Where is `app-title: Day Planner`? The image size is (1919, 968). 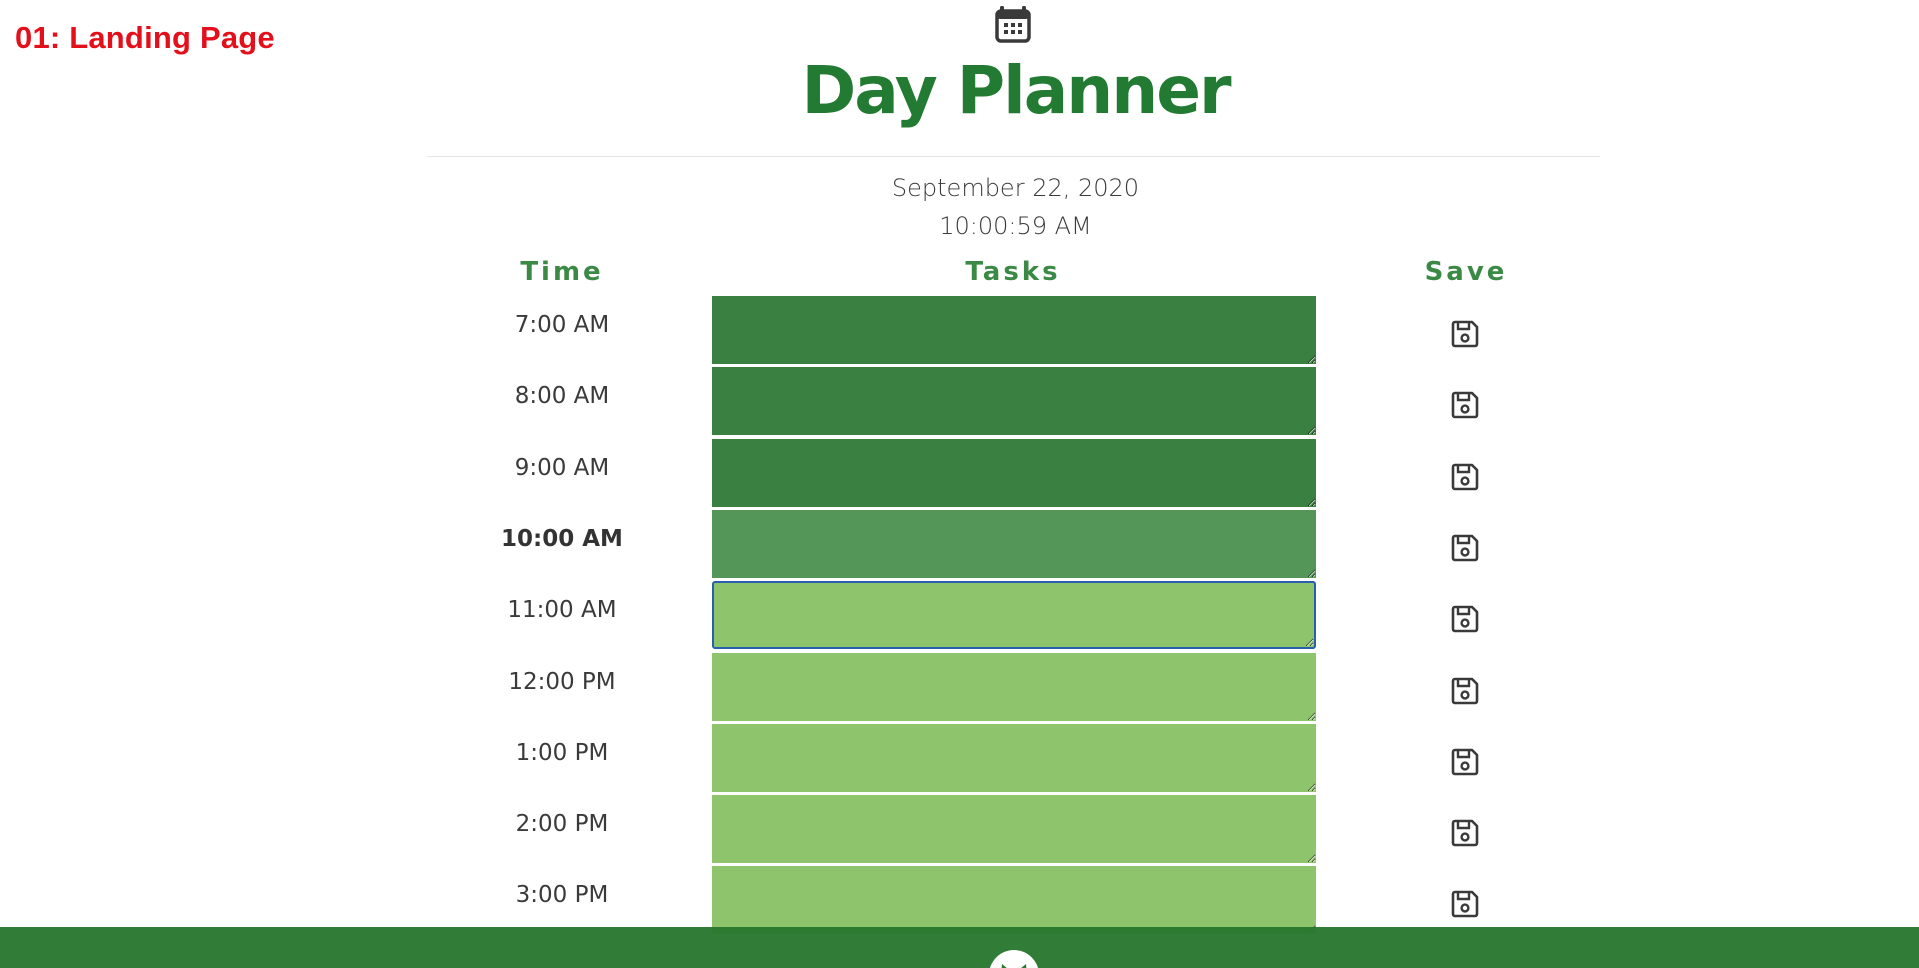
app-title: Day Planner is located at coordinates (1016, 90).